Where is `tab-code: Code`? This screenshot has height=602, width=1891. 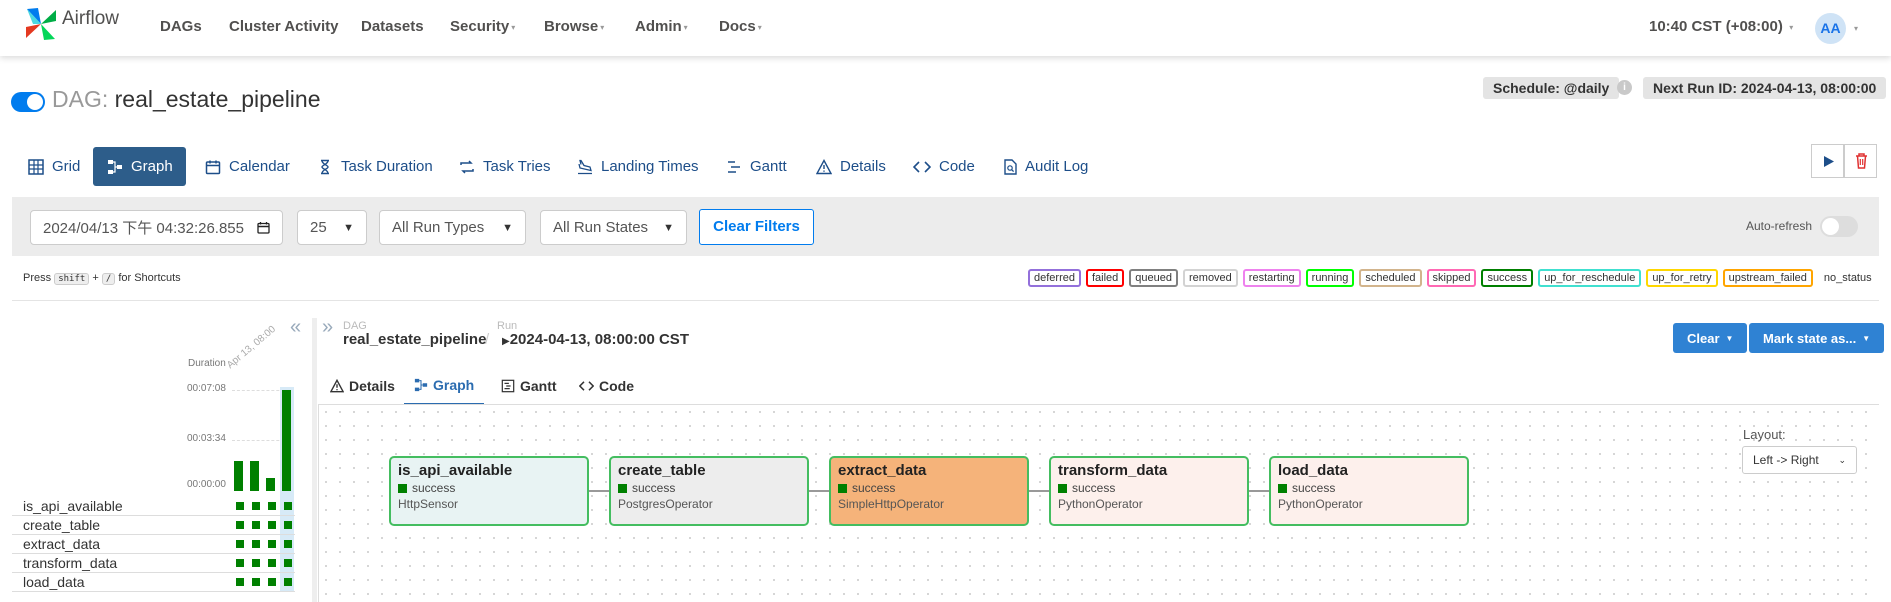 tab-code: Code is located at coordinates (944, 166).